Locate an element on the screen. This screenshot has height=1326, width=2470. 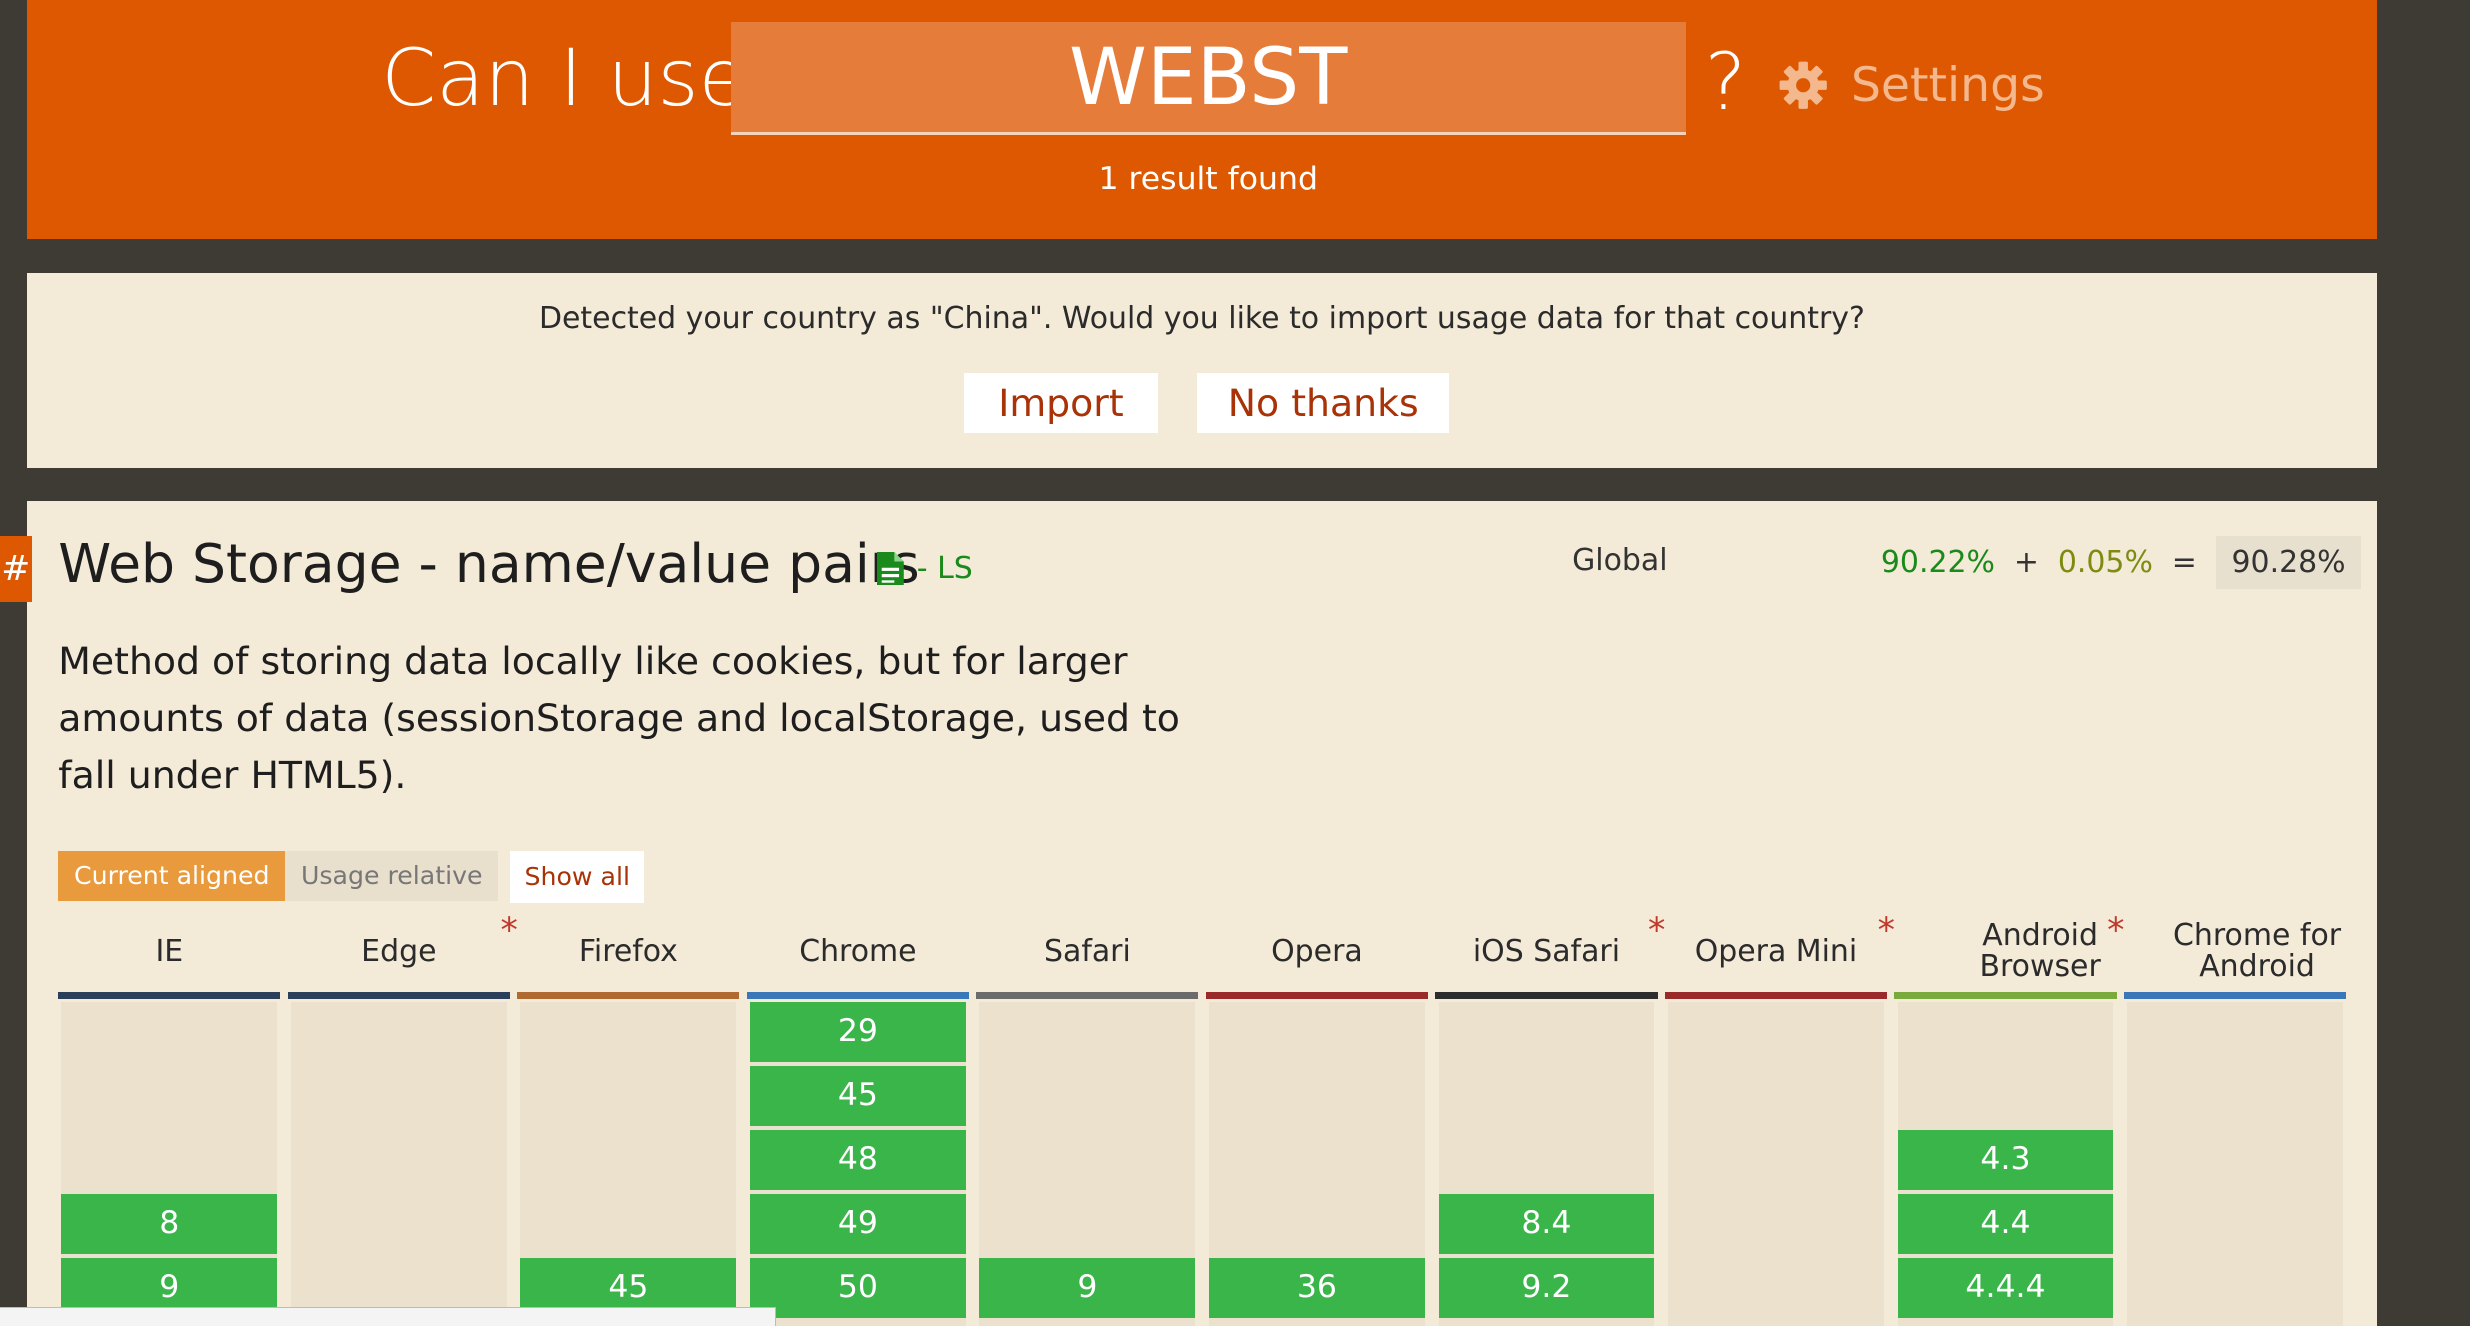
browser-column: Edge * is located at coordinates (402, 1118).